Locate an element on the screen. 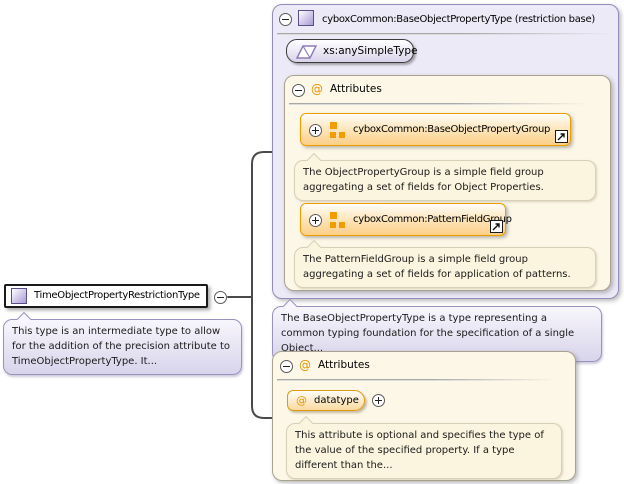 Image resolution: width=624 pixels, height=484 pixels. group-box-baseobjectpropertygroup: cyboxCommon:BaseObjectPropertyGroup is located at coordinates (435, 129).